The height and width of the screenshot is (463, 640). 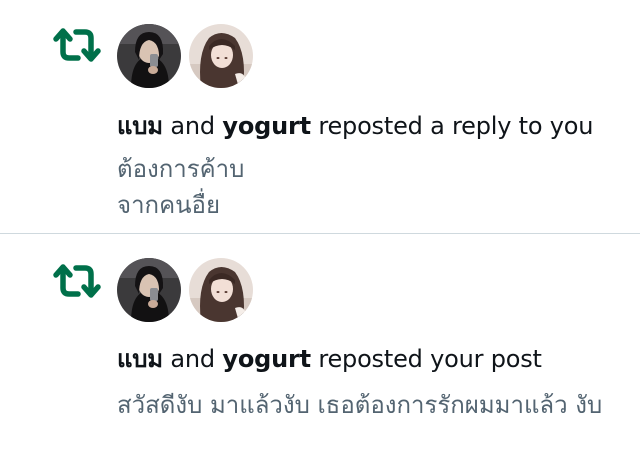 I want to click on snippet-line: จากคนอื่ย, so click(x=169, y=205).